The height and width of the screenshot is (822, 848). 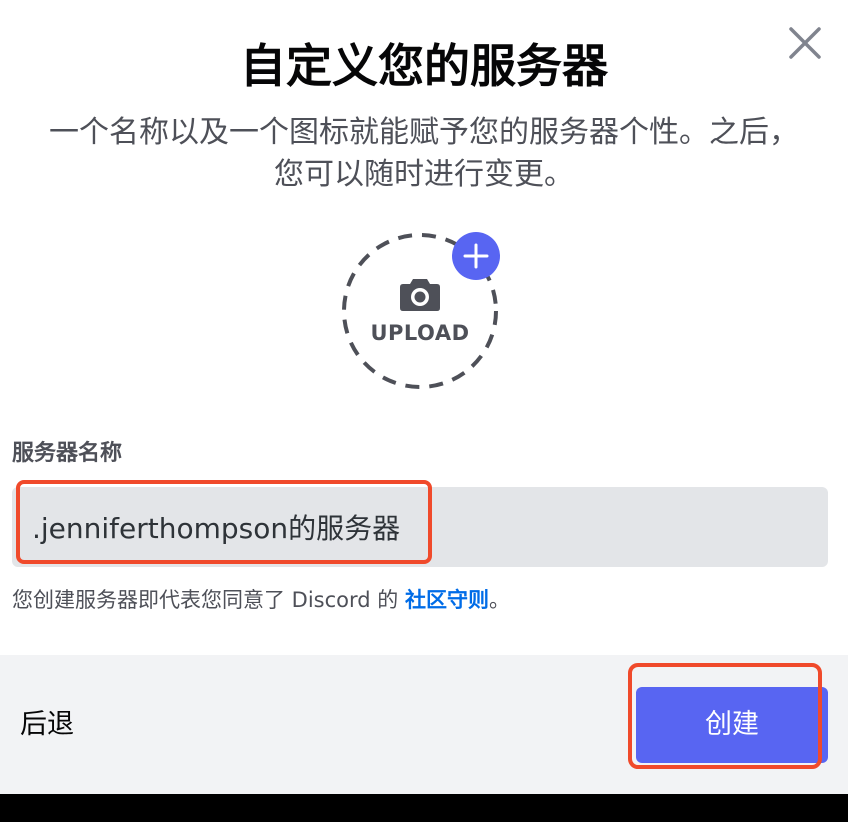 I want to click on back-button: 后退, so click(x=47, y=725).